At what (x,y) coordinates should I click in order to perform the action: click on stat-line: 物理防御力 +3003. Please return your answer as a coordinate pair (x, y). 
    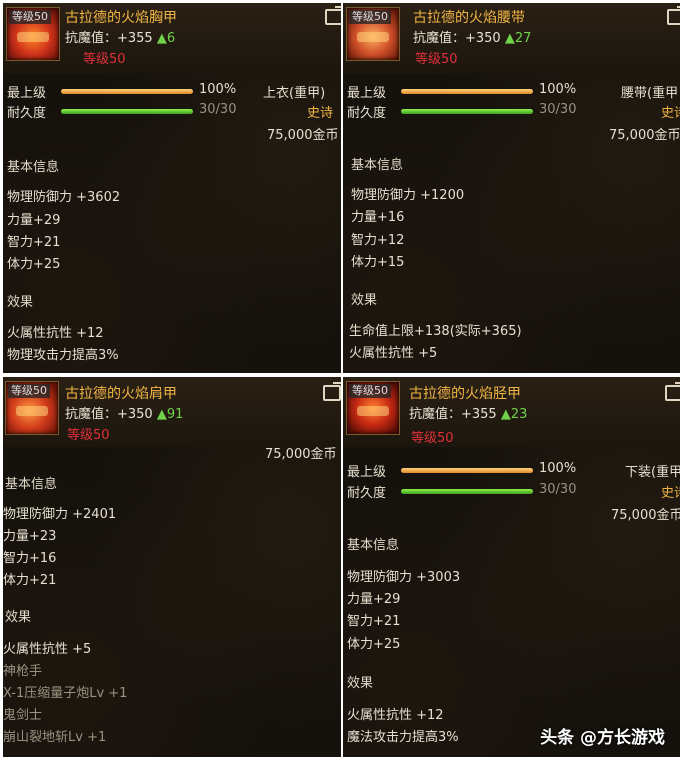
    Looking at the image, I should click on (404, 577).